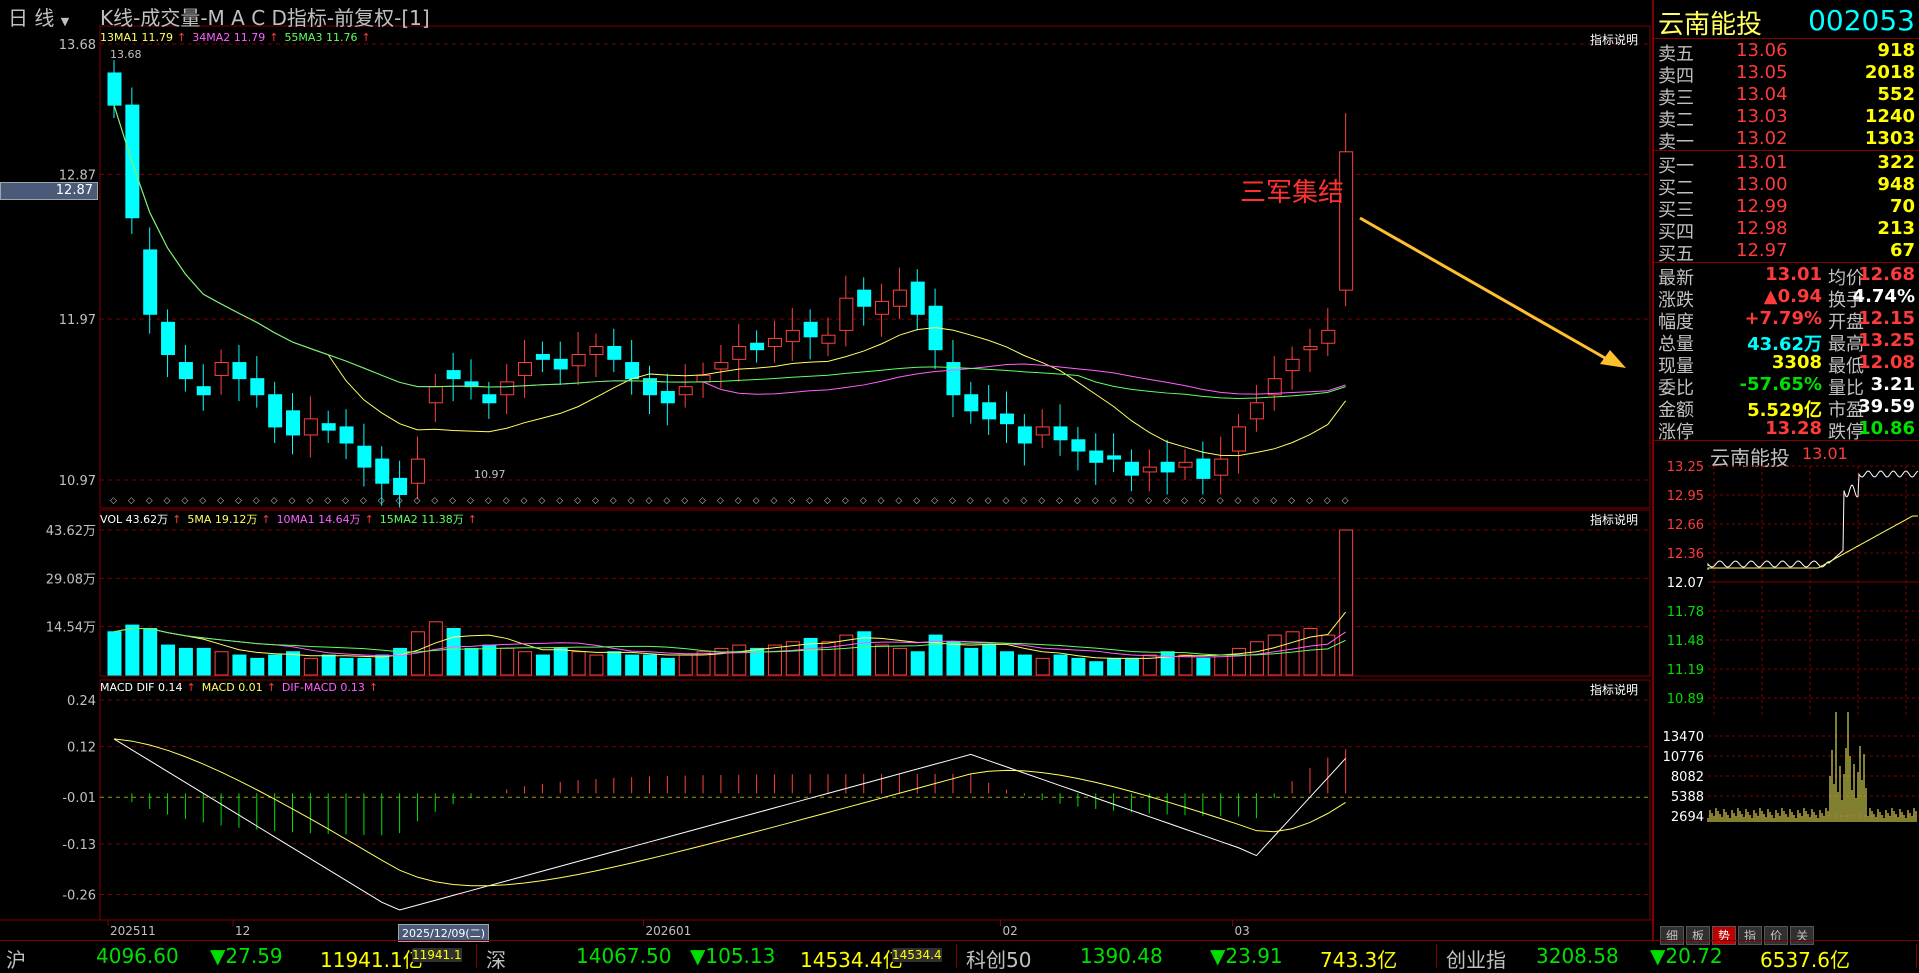 The width and height of the screenshot is (1919, 973). Describe the element at coordinates (998, 958) in the screenshot. I see `index-name: 科创50` at that location.